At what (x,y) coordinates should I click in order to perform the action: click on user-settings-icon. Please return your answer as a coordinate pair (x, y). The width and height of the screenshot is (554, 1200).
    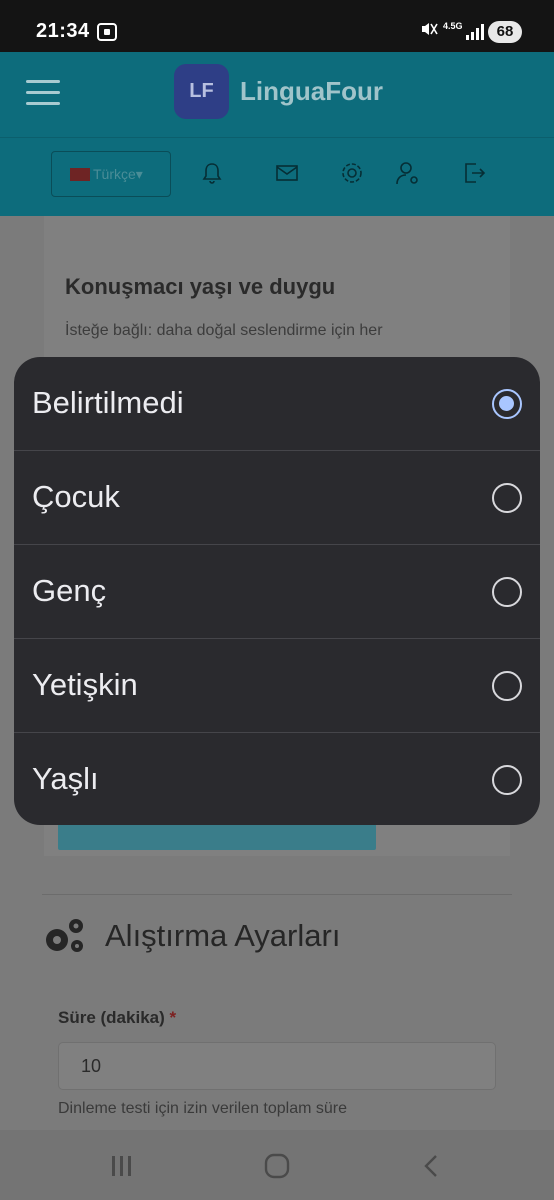
    Looking at the image, I should click on (408, 173).